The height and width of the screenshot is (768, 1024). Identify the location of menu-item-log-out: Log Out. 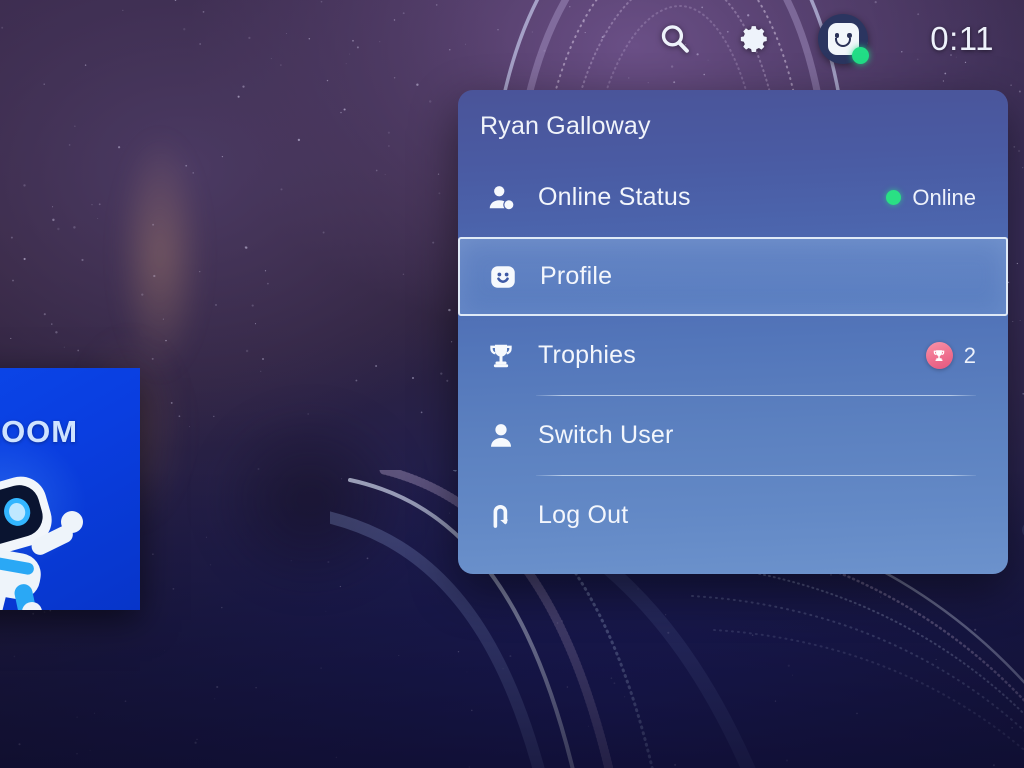
(733, 515).